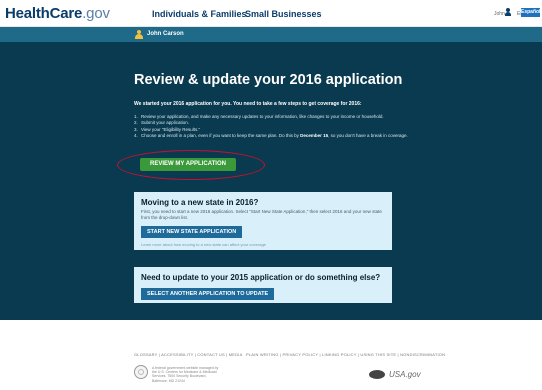 The image size is (542, 390). What do you see at coordinates (200, 202) in the screenshot?
I see `moving-state-title: Moving to a new state in 2016?` at bounding box center [200, 202].